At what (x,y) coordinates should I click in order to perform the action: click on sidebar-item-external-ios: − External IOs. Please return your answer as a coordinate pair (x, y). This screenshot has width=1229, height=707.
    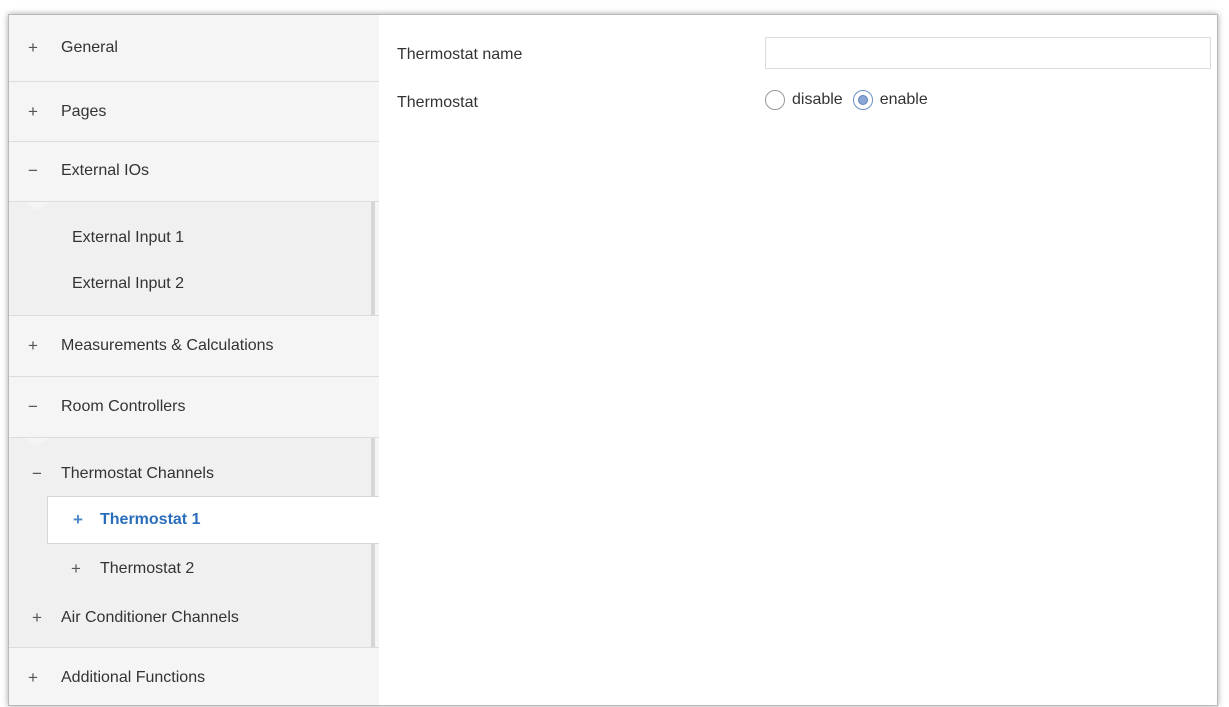
    Looking at the image, I should click on (194, 171).